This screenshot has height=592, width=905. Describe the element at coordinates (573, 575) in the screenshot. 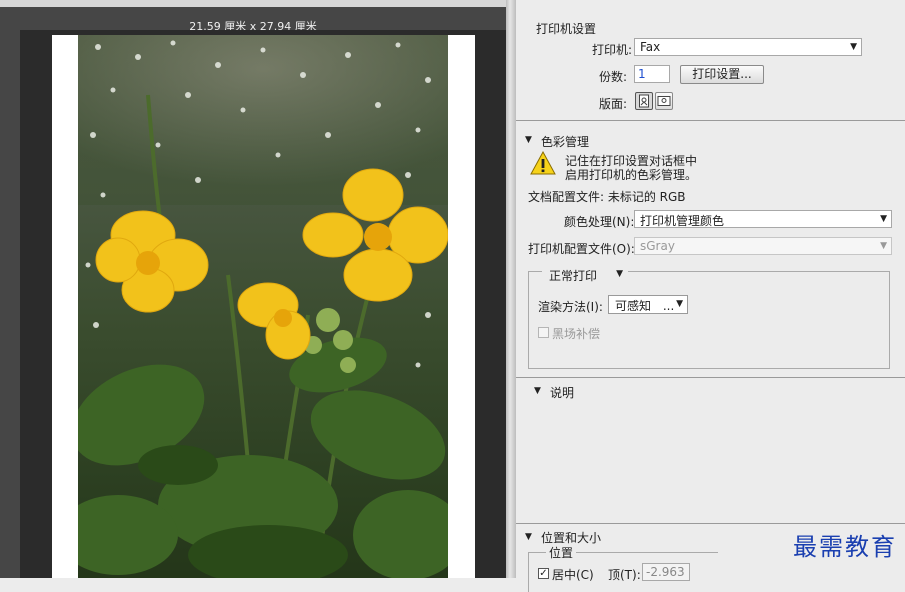

I see `center-label: 居中(C)` at that location.